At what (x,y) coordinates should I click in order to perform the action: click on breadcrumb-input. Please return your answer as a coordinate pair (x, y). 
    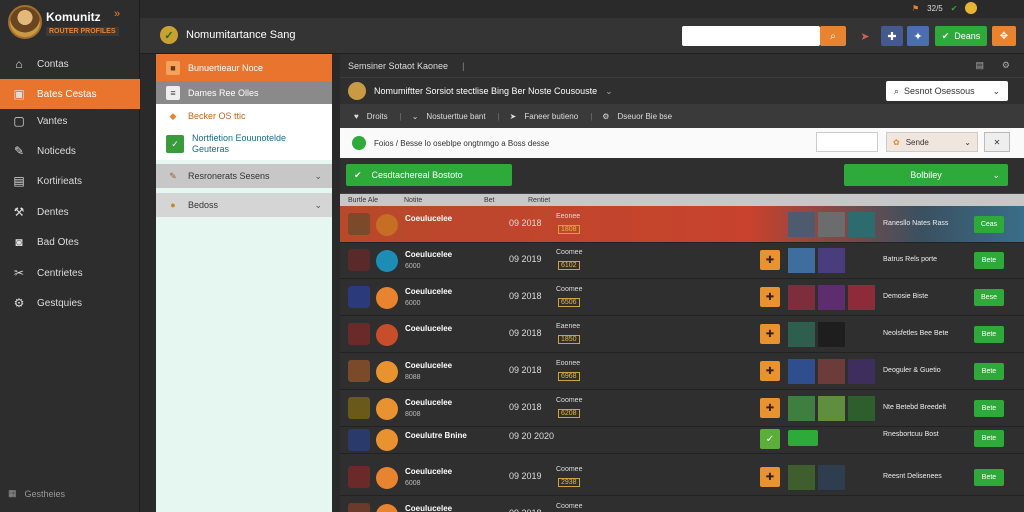
    Looking at the image, I should click on (847, 142).